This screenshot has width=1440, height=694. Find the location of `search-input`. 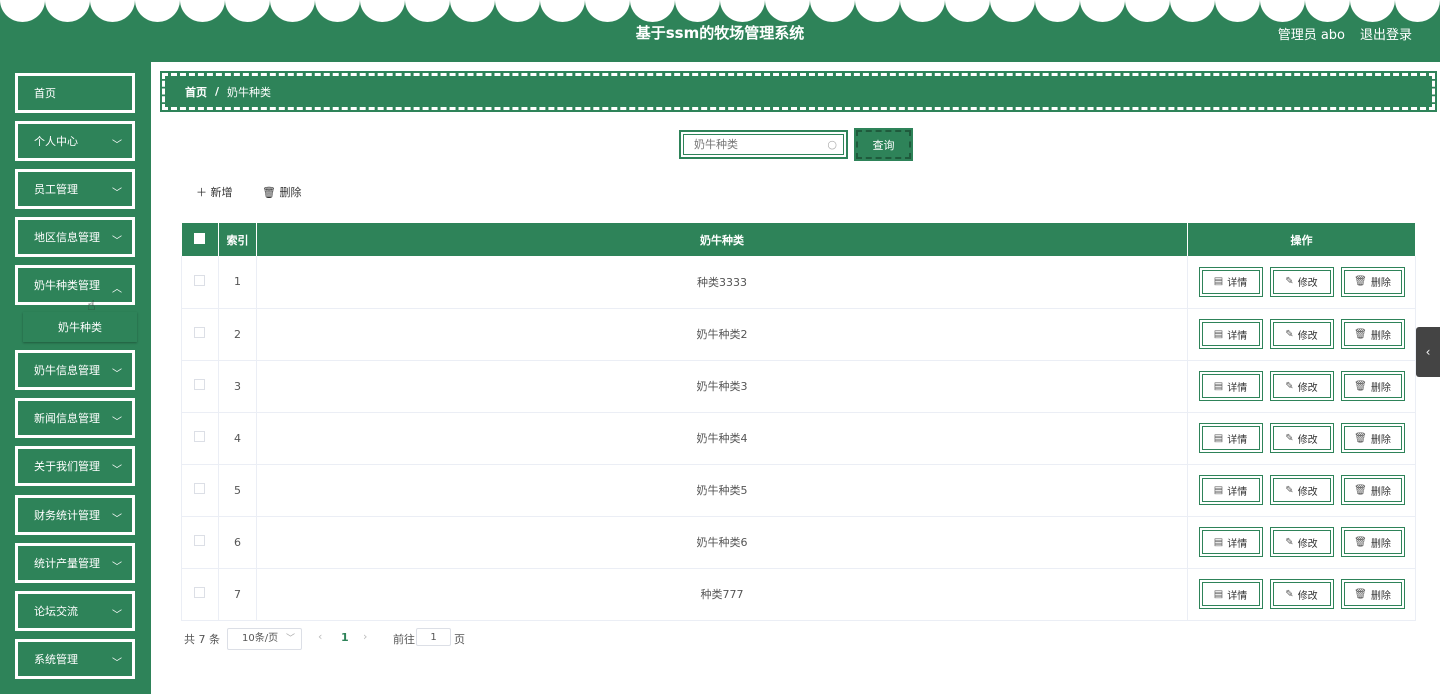

search-input is located at coordinates (759, 144).